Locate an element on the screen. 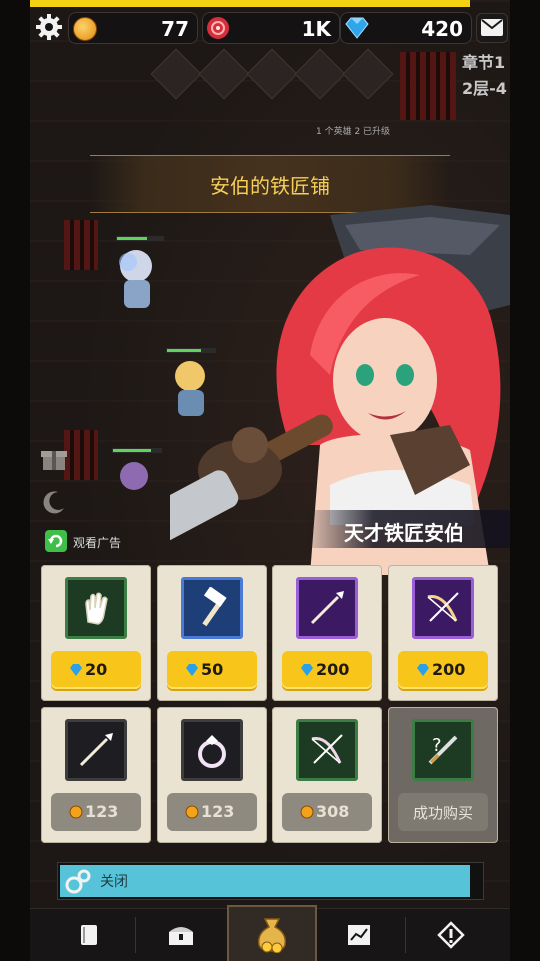 Image resolution: width=540 pixels, height=961 pixels. glove-icon is located at coordinates (96, 608).